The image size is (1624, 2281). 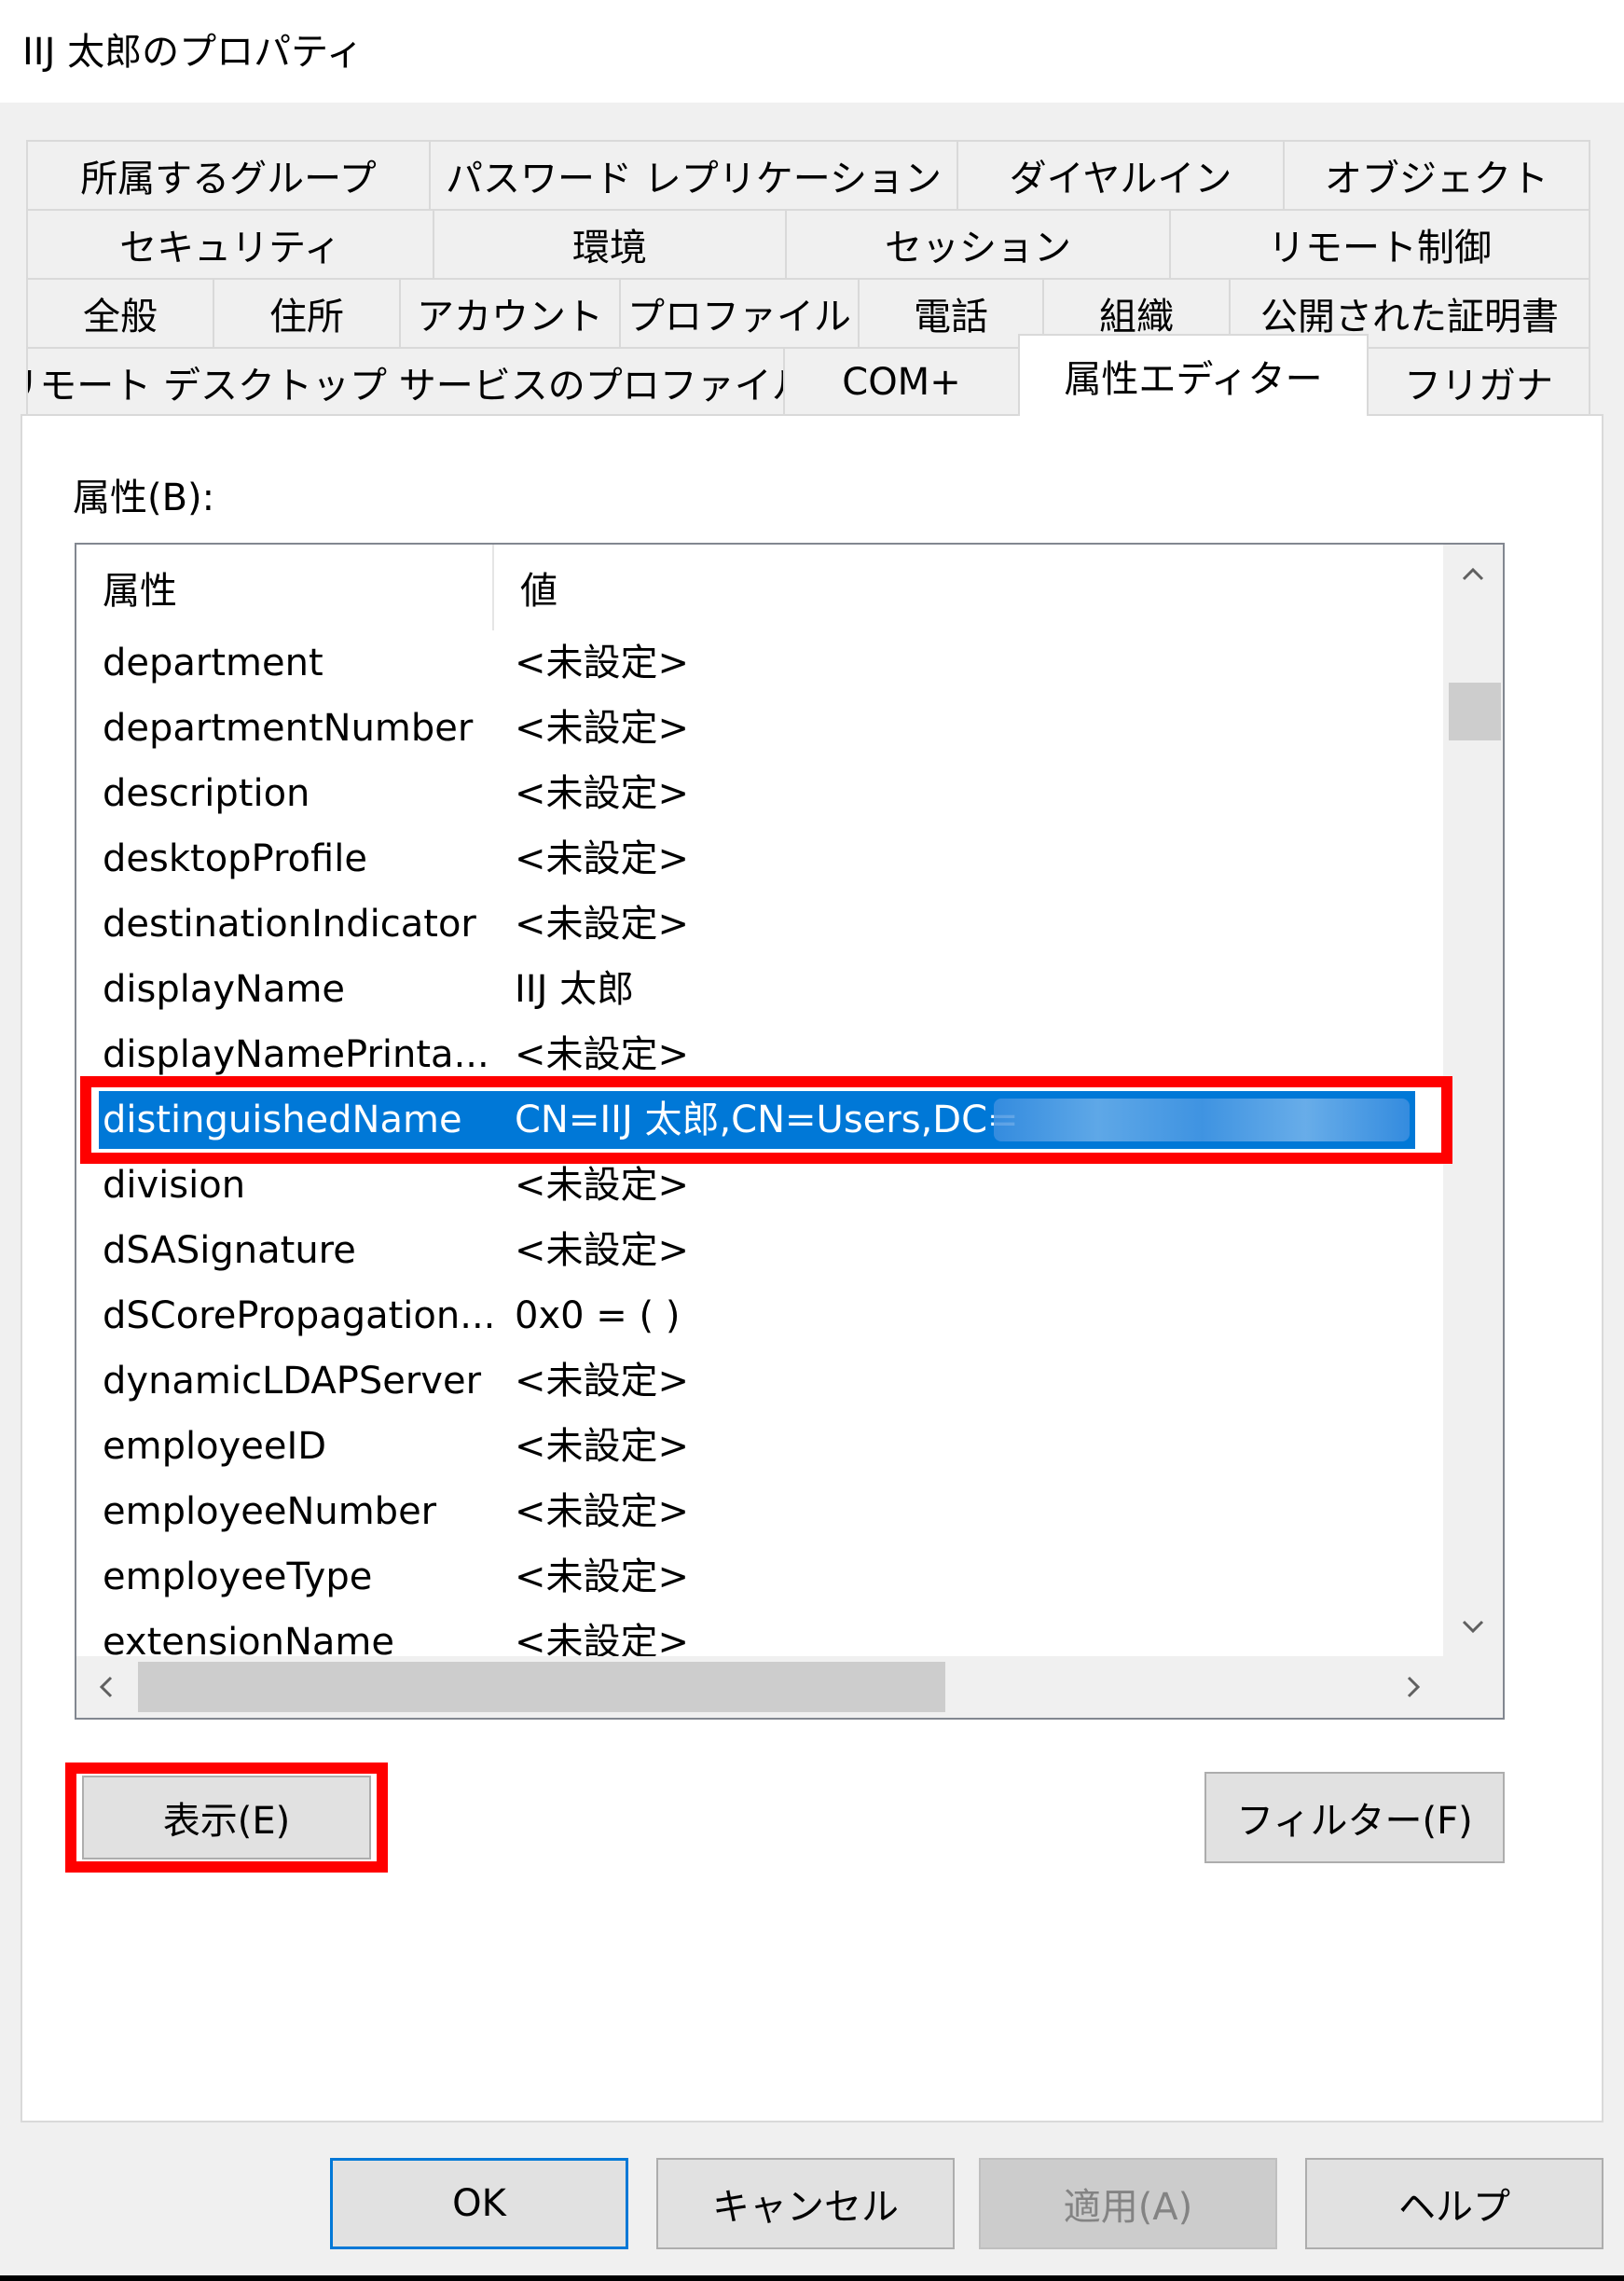 What do you see at coordinates (230, 244) in the screenshot?
I see `tab-security: セキュリティ` at bounding box center [230, 244].